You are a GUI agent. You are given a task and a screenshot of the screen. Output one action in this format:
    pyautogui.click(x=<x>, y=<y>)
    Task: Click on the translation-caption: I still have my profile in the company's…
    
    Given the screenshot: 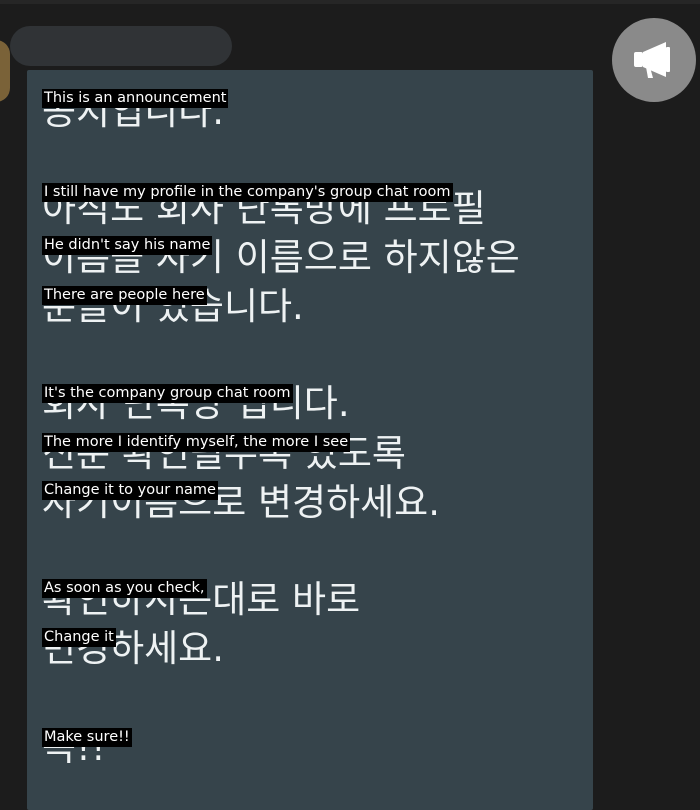 What is the action you would take?
    pyautogui.click(x=247, y=192)
    